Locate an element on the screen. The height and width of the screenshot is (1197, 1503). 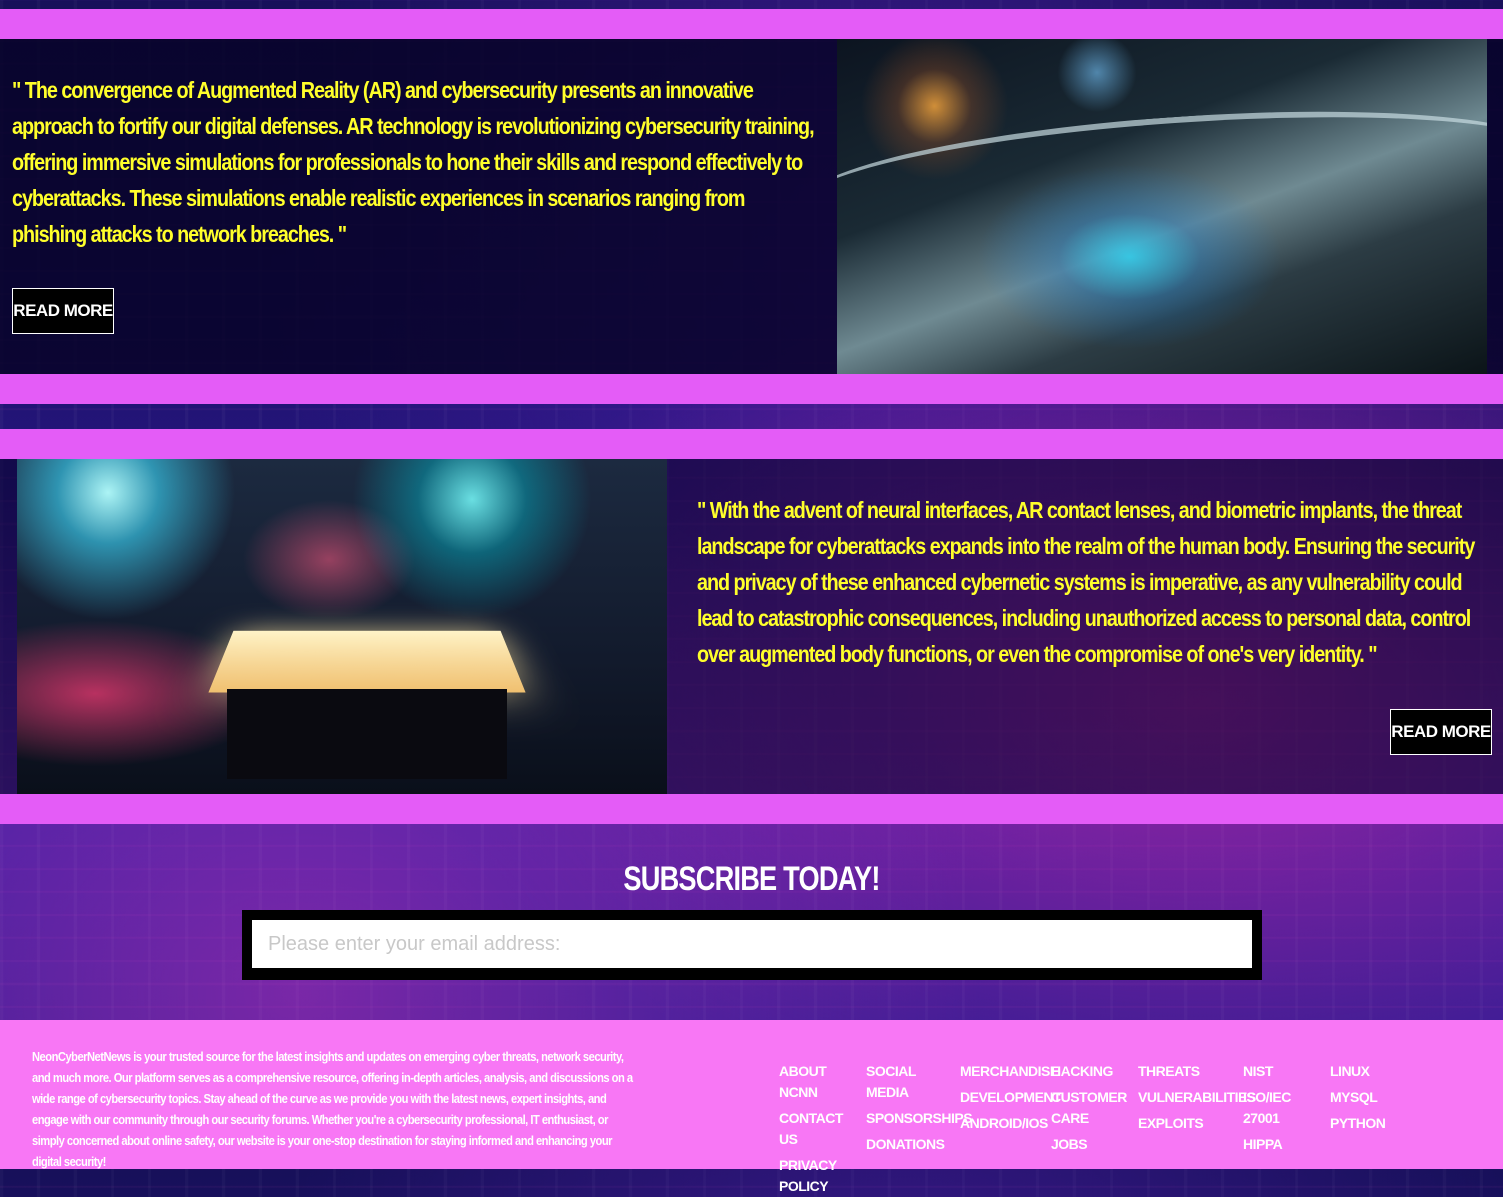
subscribe-title: SUBSCRIBE TODAY! is located at coordinates (751, 879).